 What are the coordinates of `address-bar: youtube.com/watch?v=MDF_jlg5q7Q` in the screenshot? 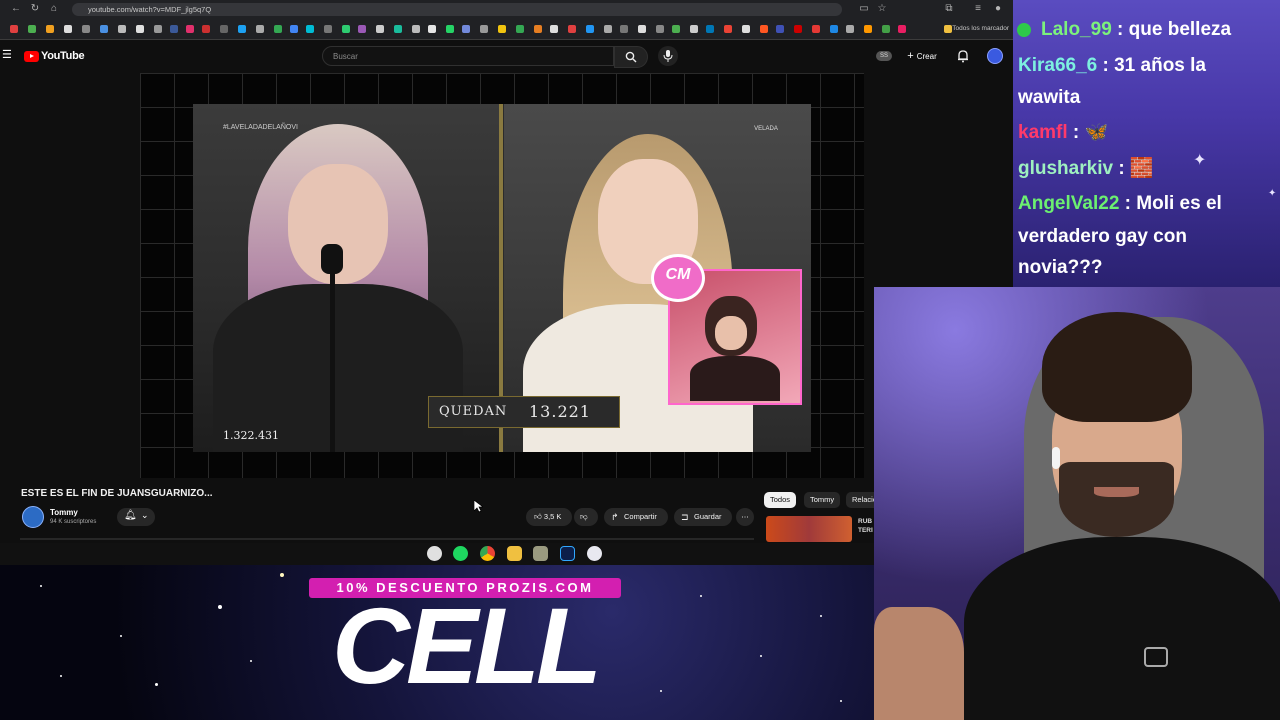 It's located at (457, 9).